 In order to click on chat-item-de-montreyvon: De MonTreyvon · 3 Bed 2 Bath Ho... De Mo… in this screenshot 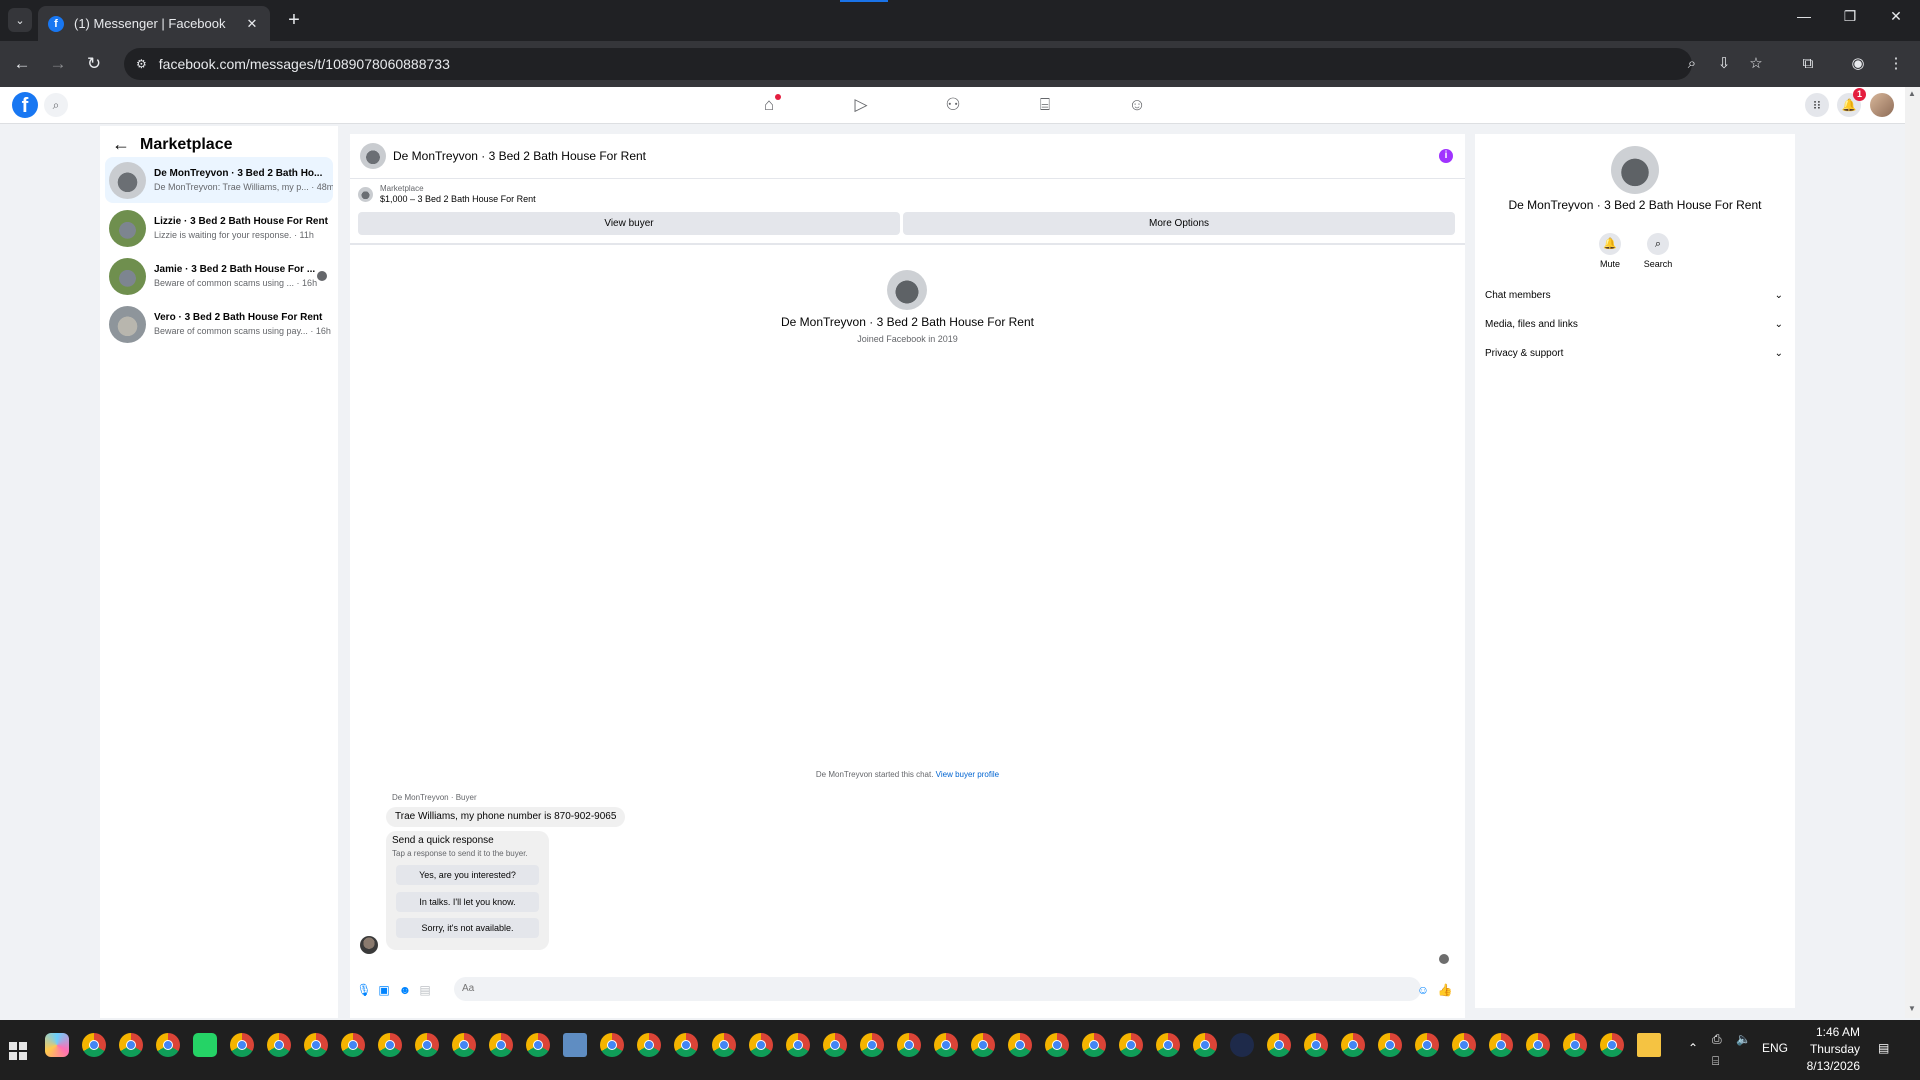, I will do `click(219, 180)`.